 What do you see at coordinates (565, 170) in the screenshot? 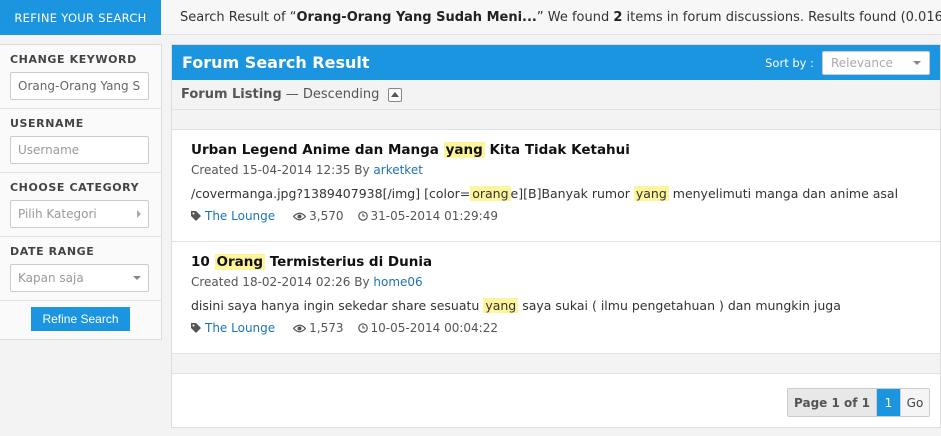
I see `result-meta: Created 15-04-2014 12:35 By arketket` at bounding box center [565, 170].